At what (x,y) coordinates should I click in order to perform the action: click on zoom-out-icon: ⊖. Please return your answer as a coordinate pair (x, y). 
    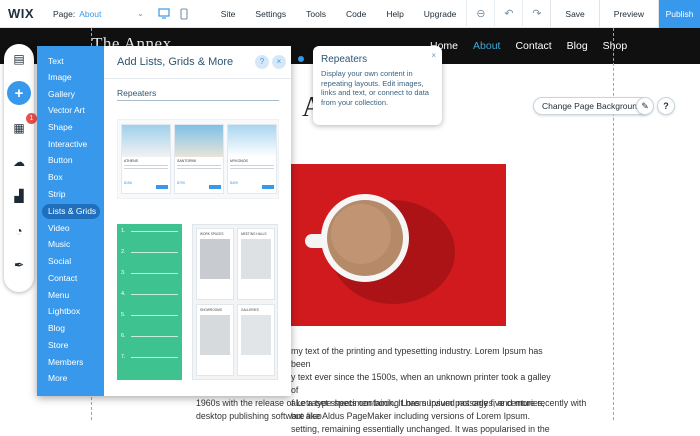
    Looking at the image, I should click on (480, 14).